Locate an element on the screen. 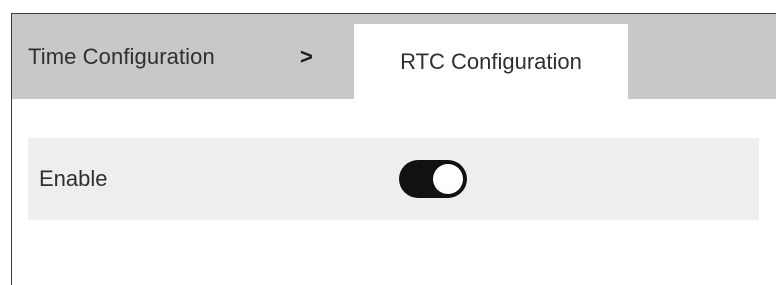  tab-rtc-configuration: RTC Configuration is located at coordinates (491, 61).